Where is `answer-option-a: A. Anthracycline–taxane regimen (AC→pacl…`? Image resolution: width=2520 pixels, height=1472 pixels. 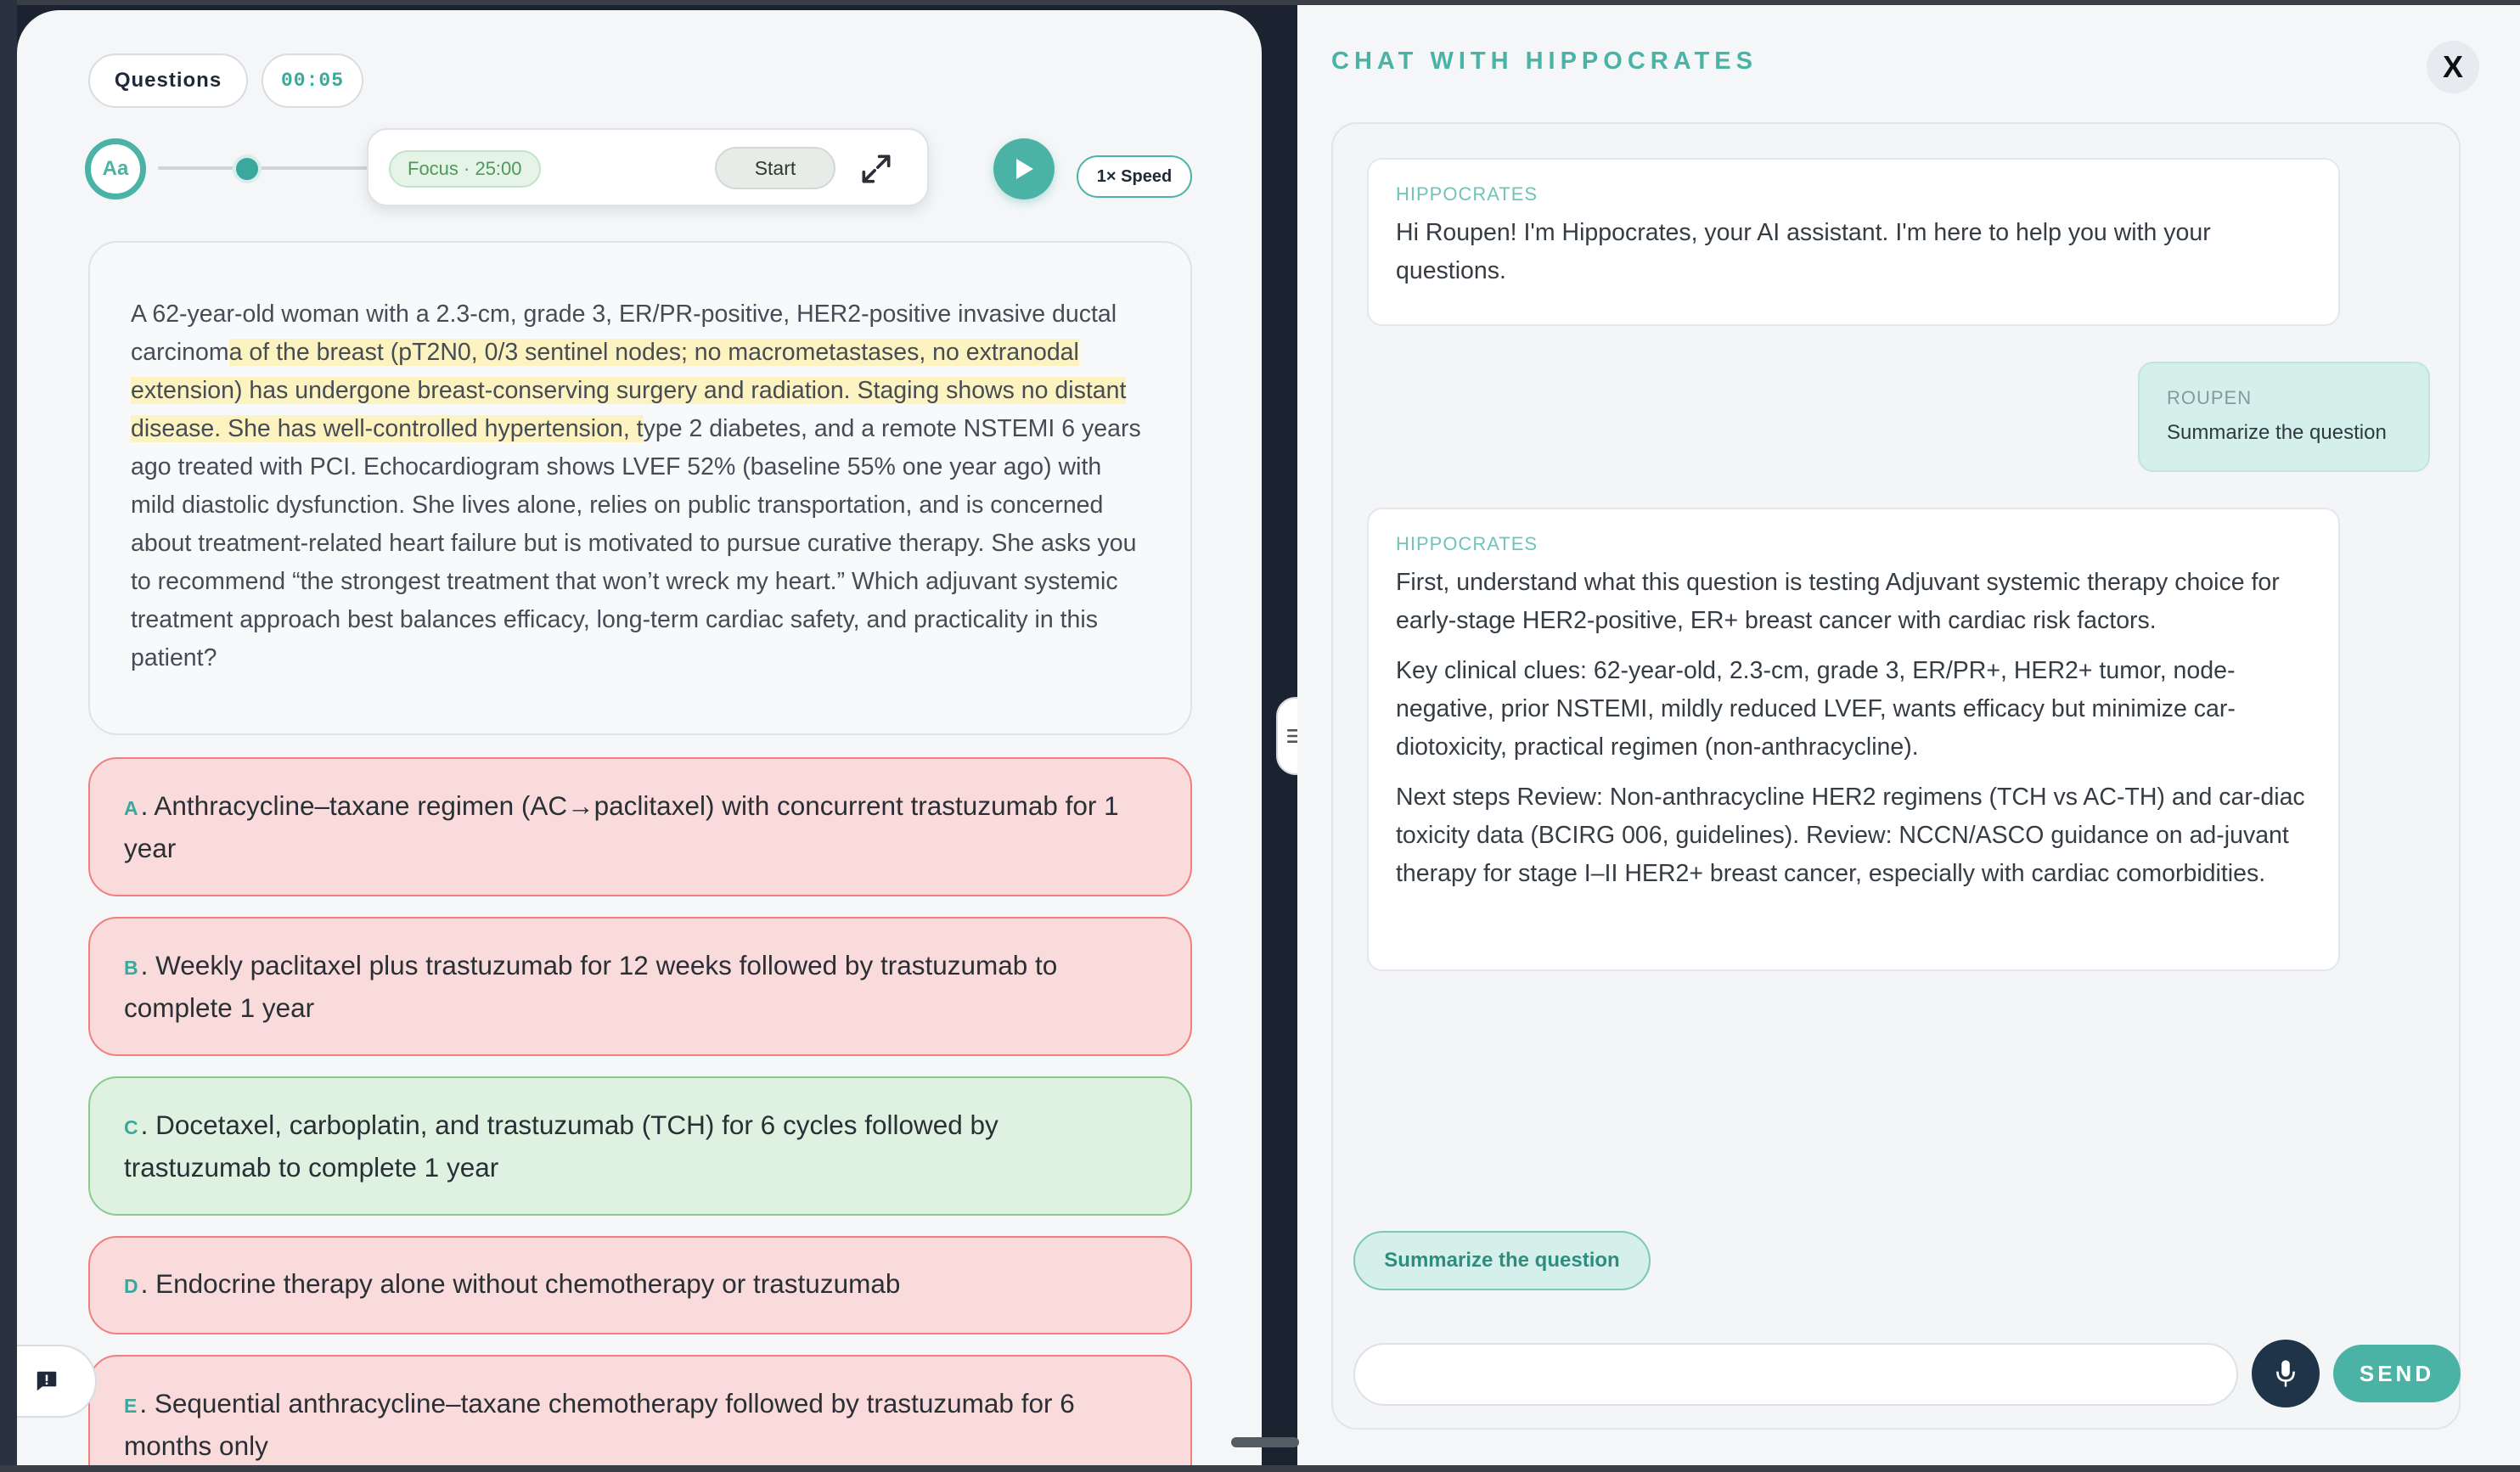
answer-option-a: A. Anthracycline–taxane regimen (AC→pacl… is located at coordinates (640, 827).